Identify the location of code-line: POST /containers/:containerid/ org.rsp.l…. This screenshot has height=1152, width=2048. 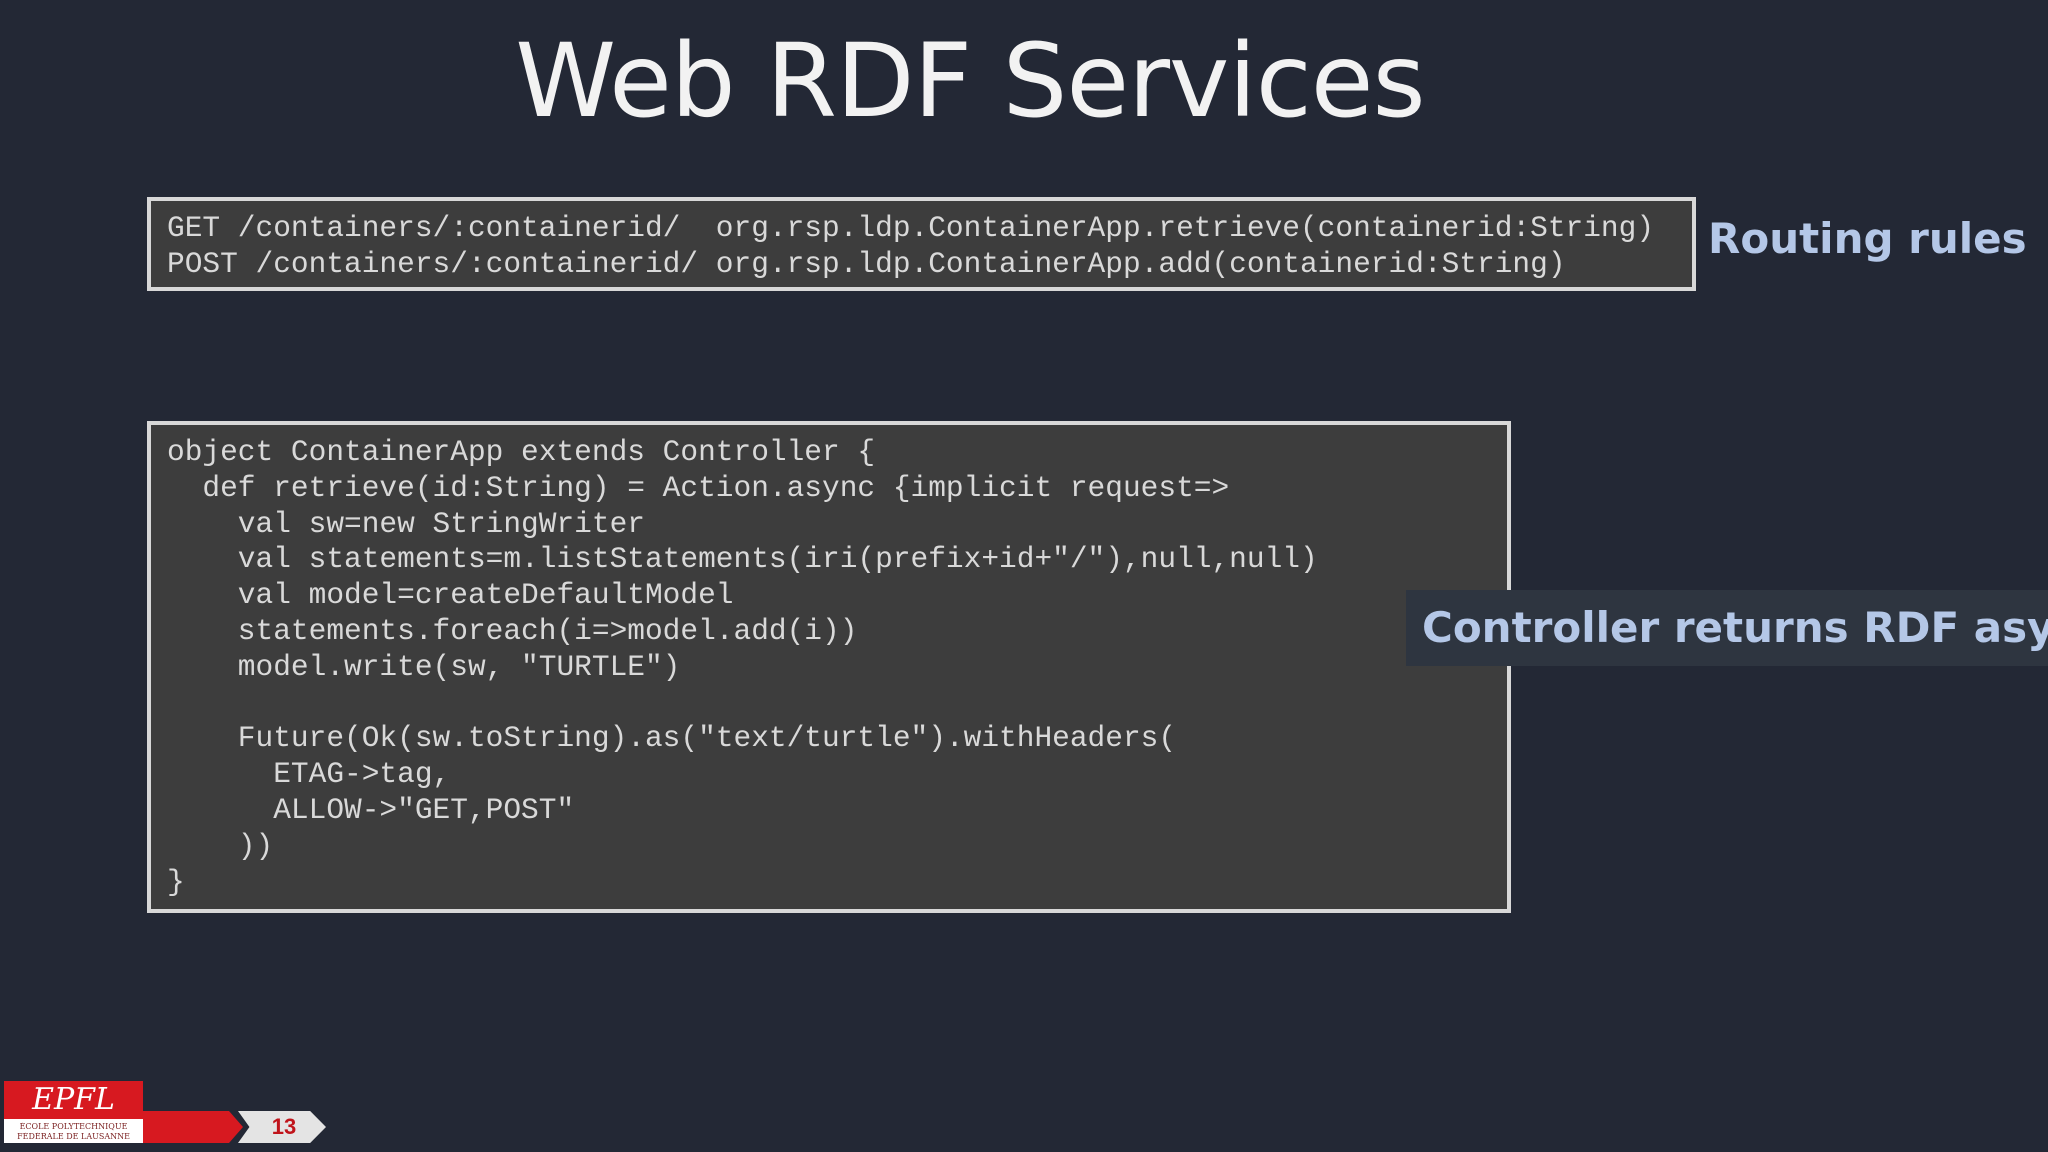
(866, 263).